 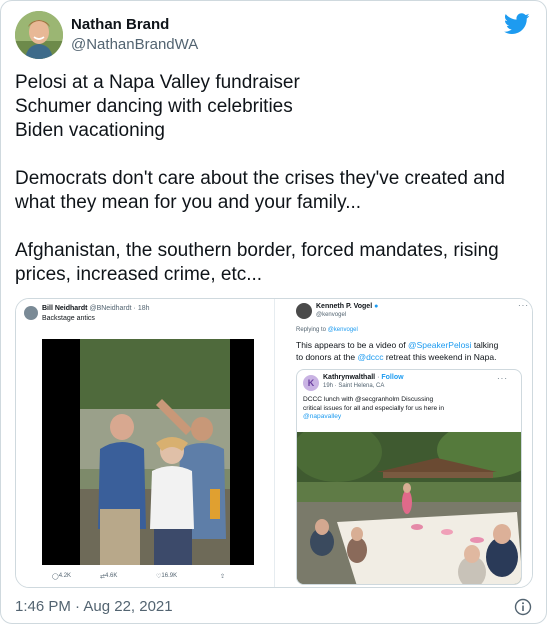 I want to click on tweet-line: Biden vacationing, so click(x=90, y=130).